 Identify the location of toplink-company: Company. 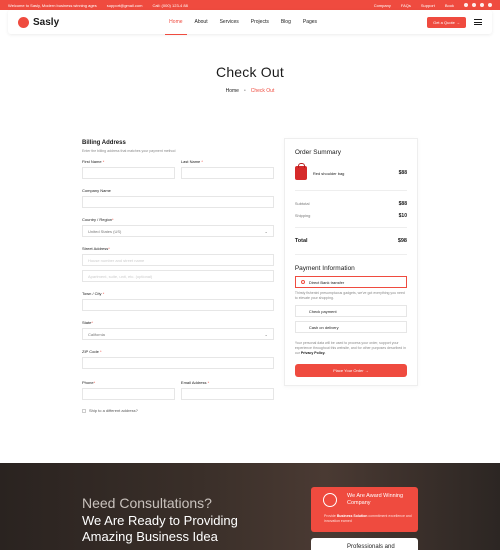
(382, 5).